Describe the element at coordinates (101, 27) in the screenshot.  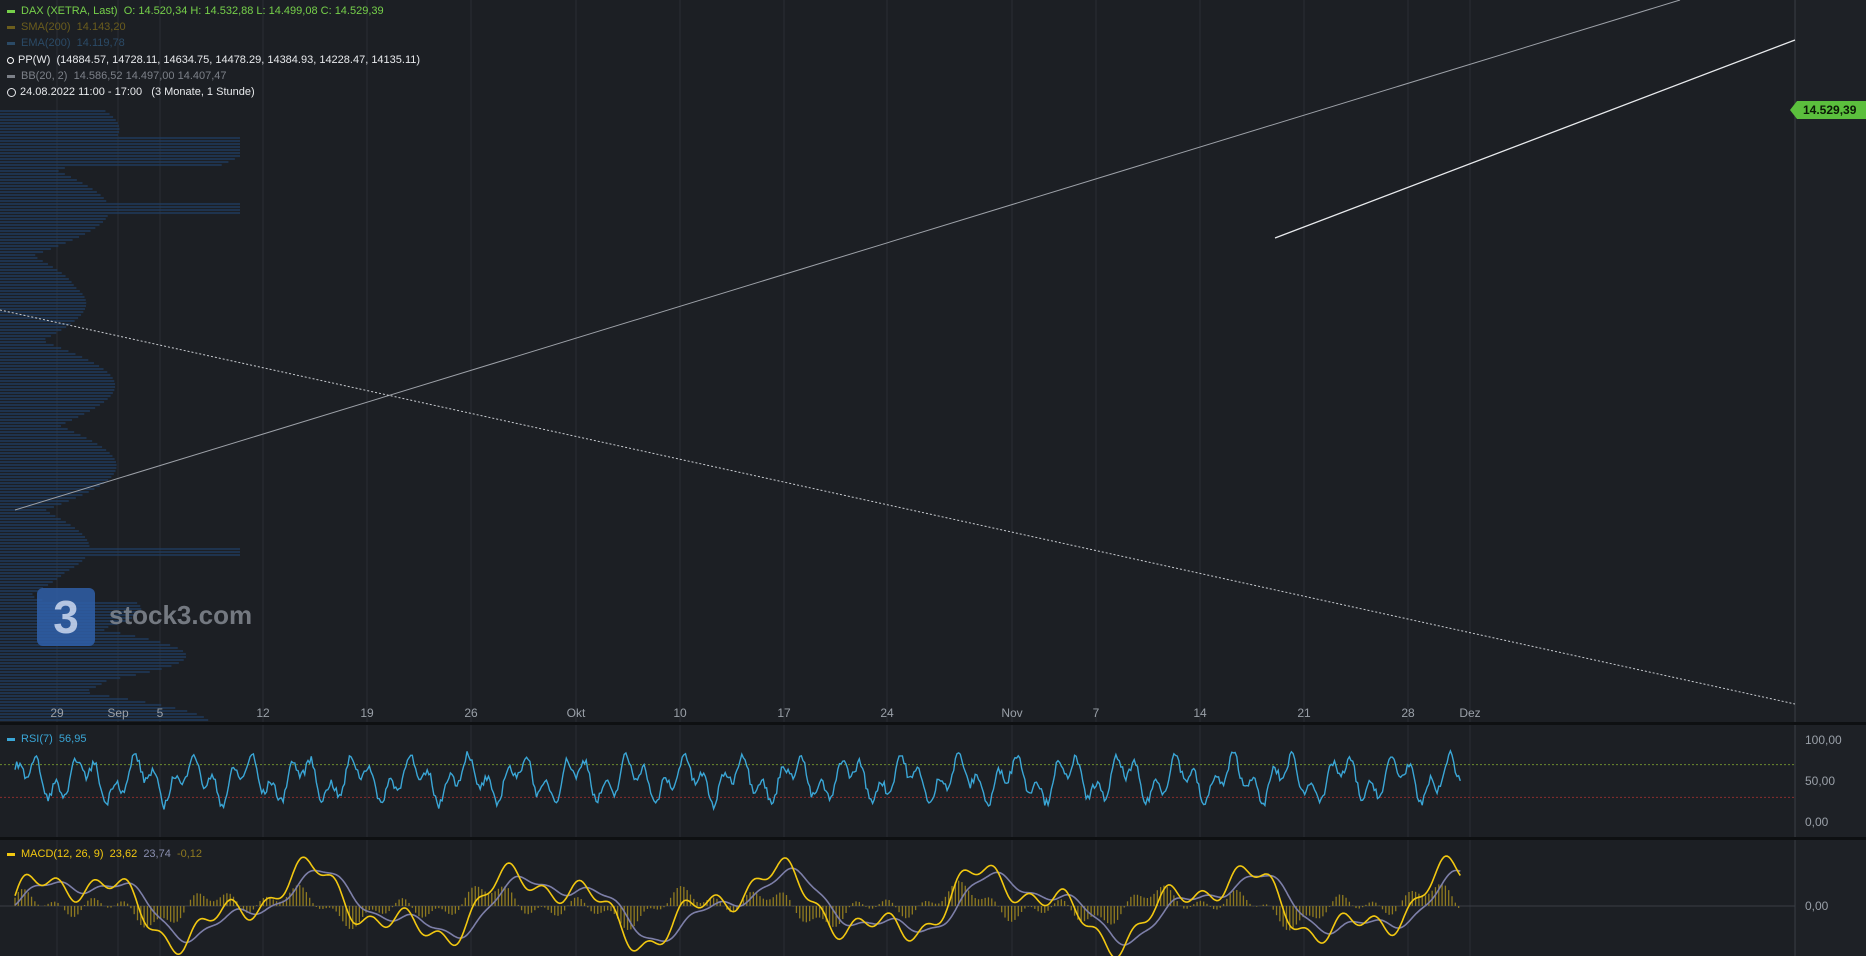
I see `legend-sma-value: 14.143,20` at that location.